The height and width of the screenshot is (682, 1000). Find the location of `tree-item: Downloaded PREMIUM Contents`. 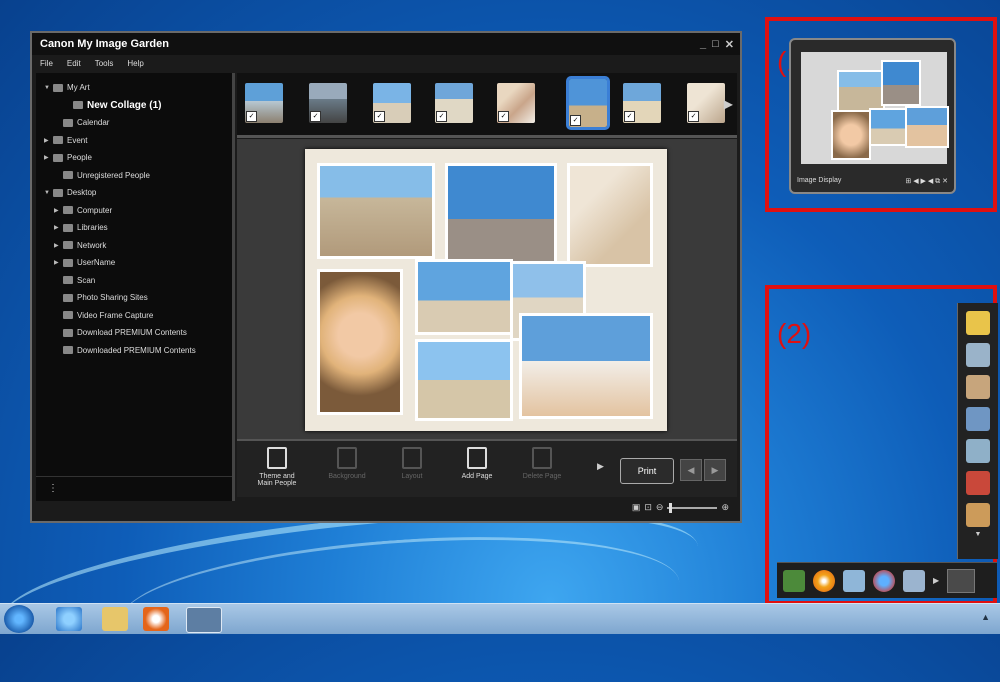

tree-item: Downloaded PREMIUM Contents is located at coordinates (134, 351).